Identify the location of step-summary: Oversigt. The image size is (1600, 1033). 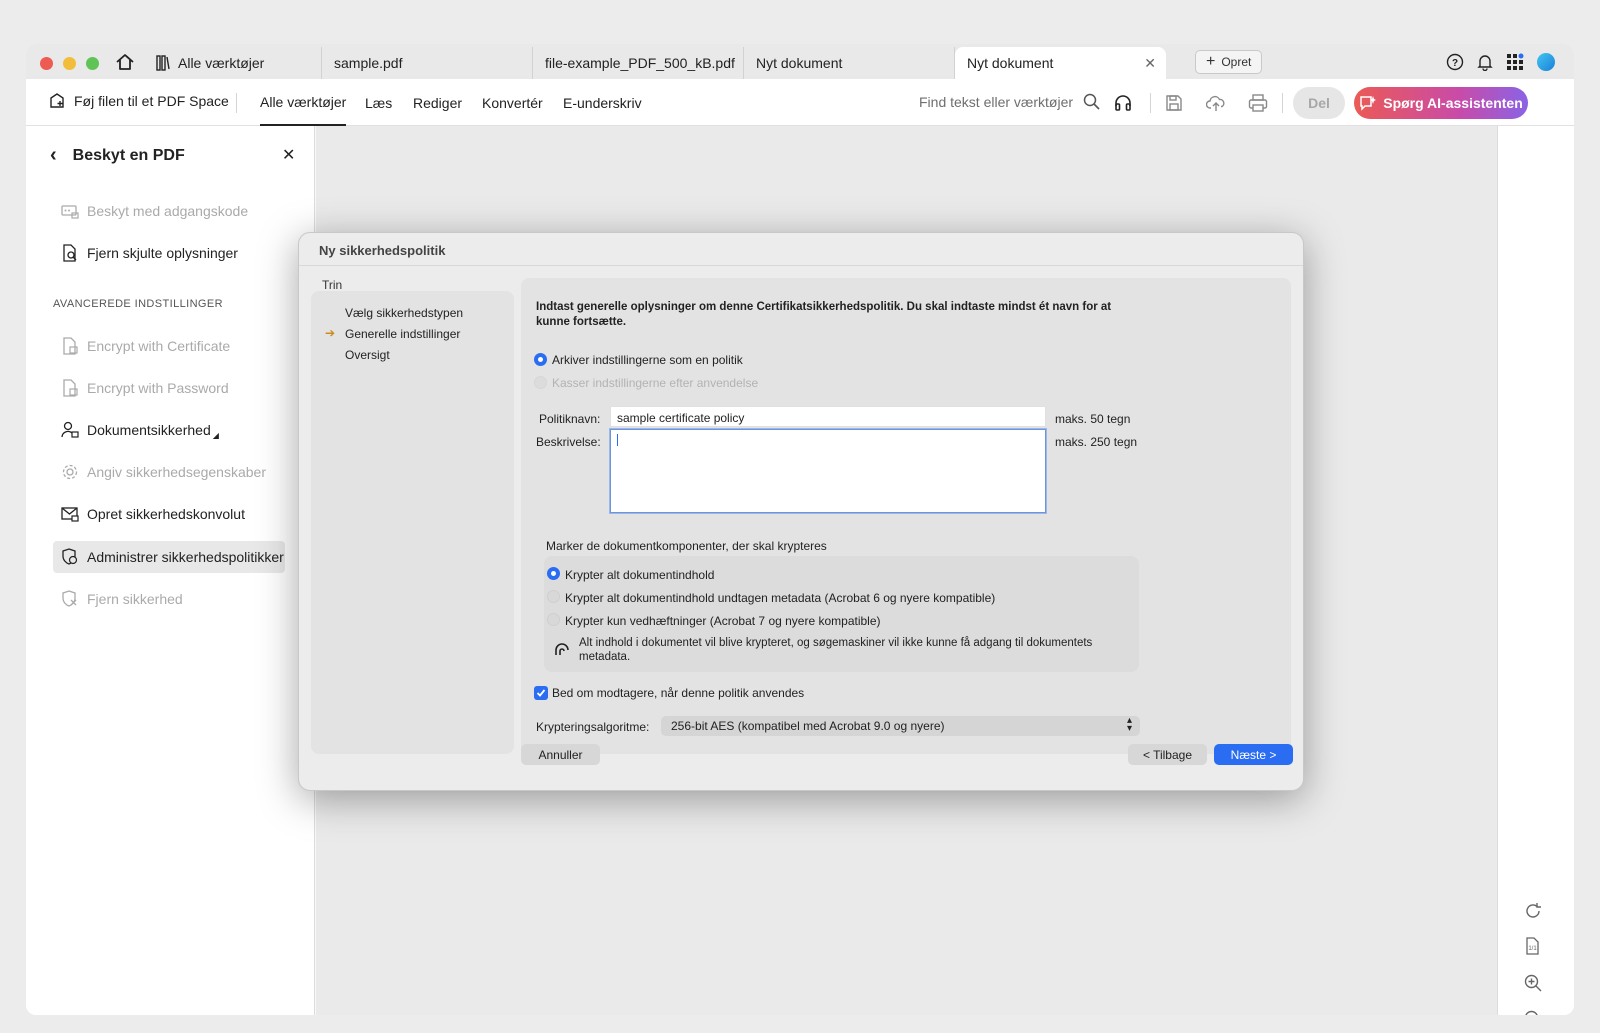
(367, 355).